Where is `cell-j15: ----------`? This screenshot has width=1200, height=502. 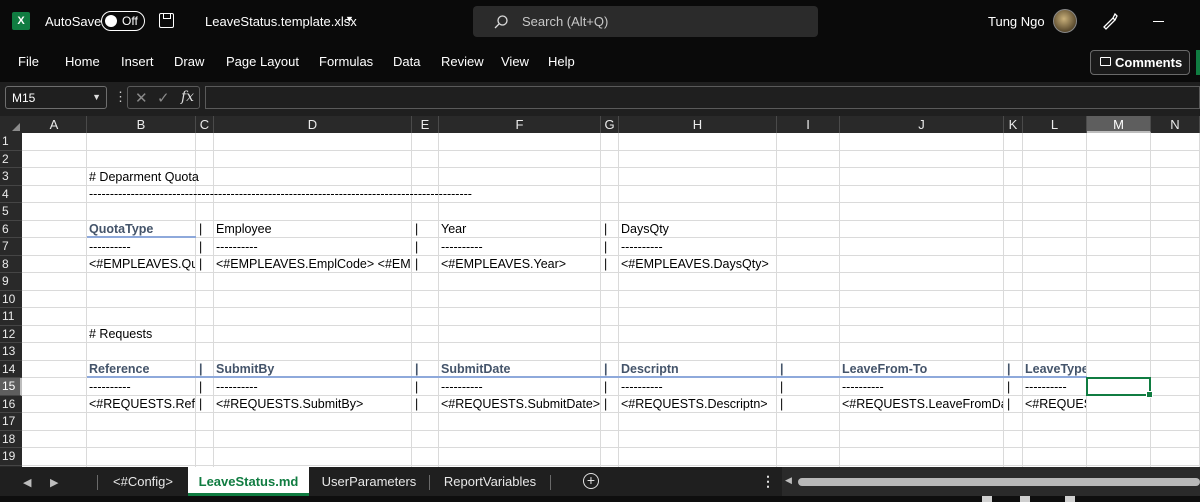 cell-j15: ---------- is located at coordinates (922, 387).